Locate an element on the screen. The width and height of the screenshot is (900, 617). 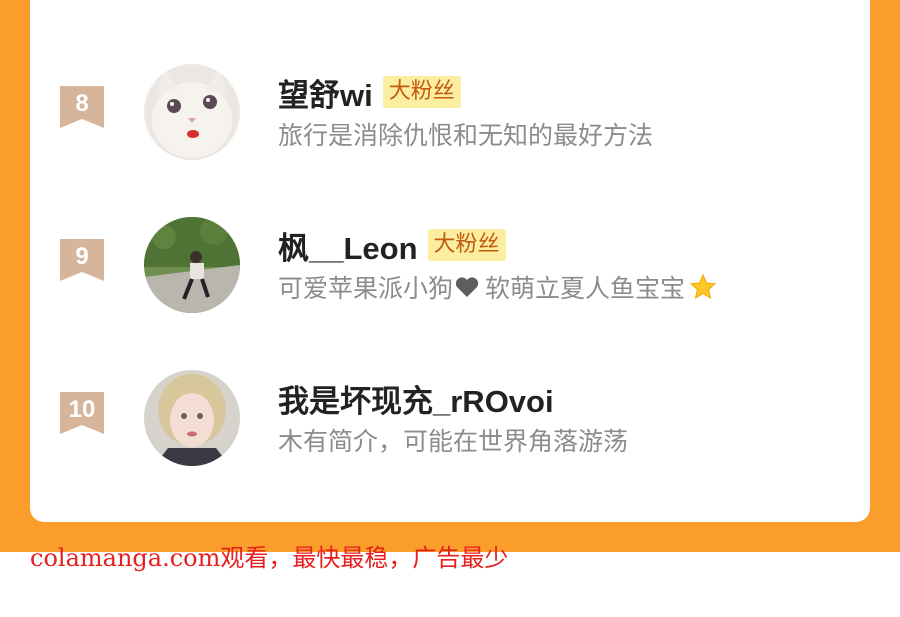
star-icon is located at coordinates (703, 286).